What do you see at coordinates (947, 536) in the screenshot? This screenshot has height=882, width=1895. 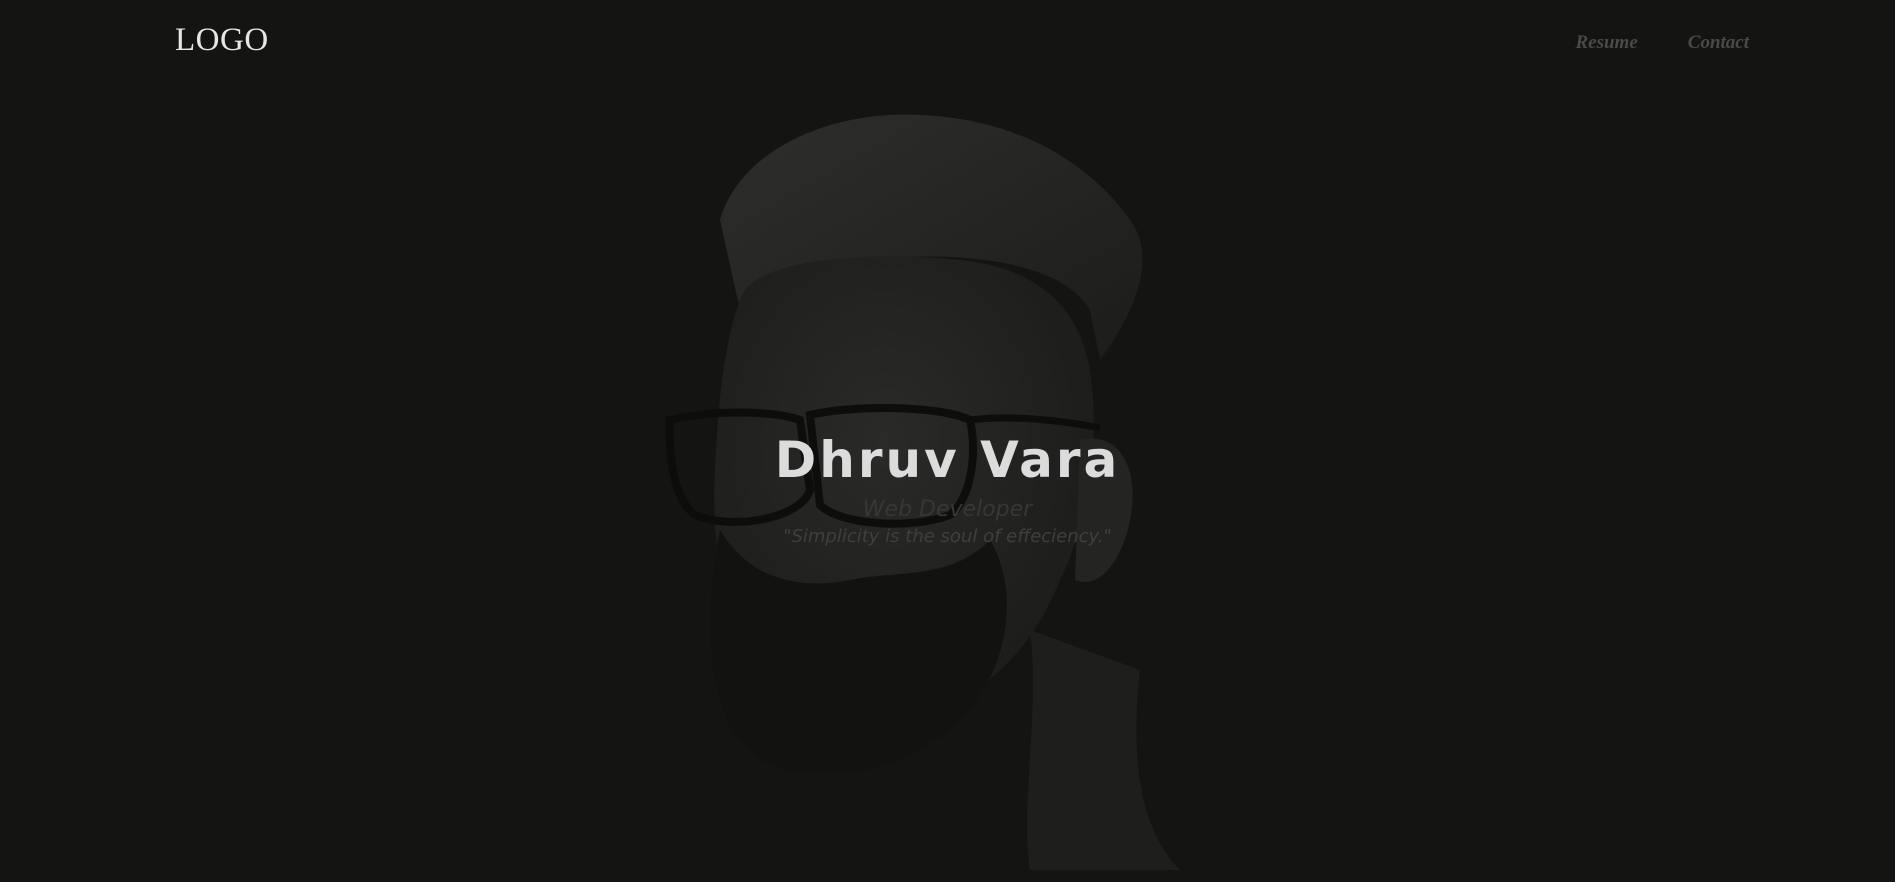 I see `hero-quote: "Simplicity is the soul of effeciency."` at bounding box center [947, 536].